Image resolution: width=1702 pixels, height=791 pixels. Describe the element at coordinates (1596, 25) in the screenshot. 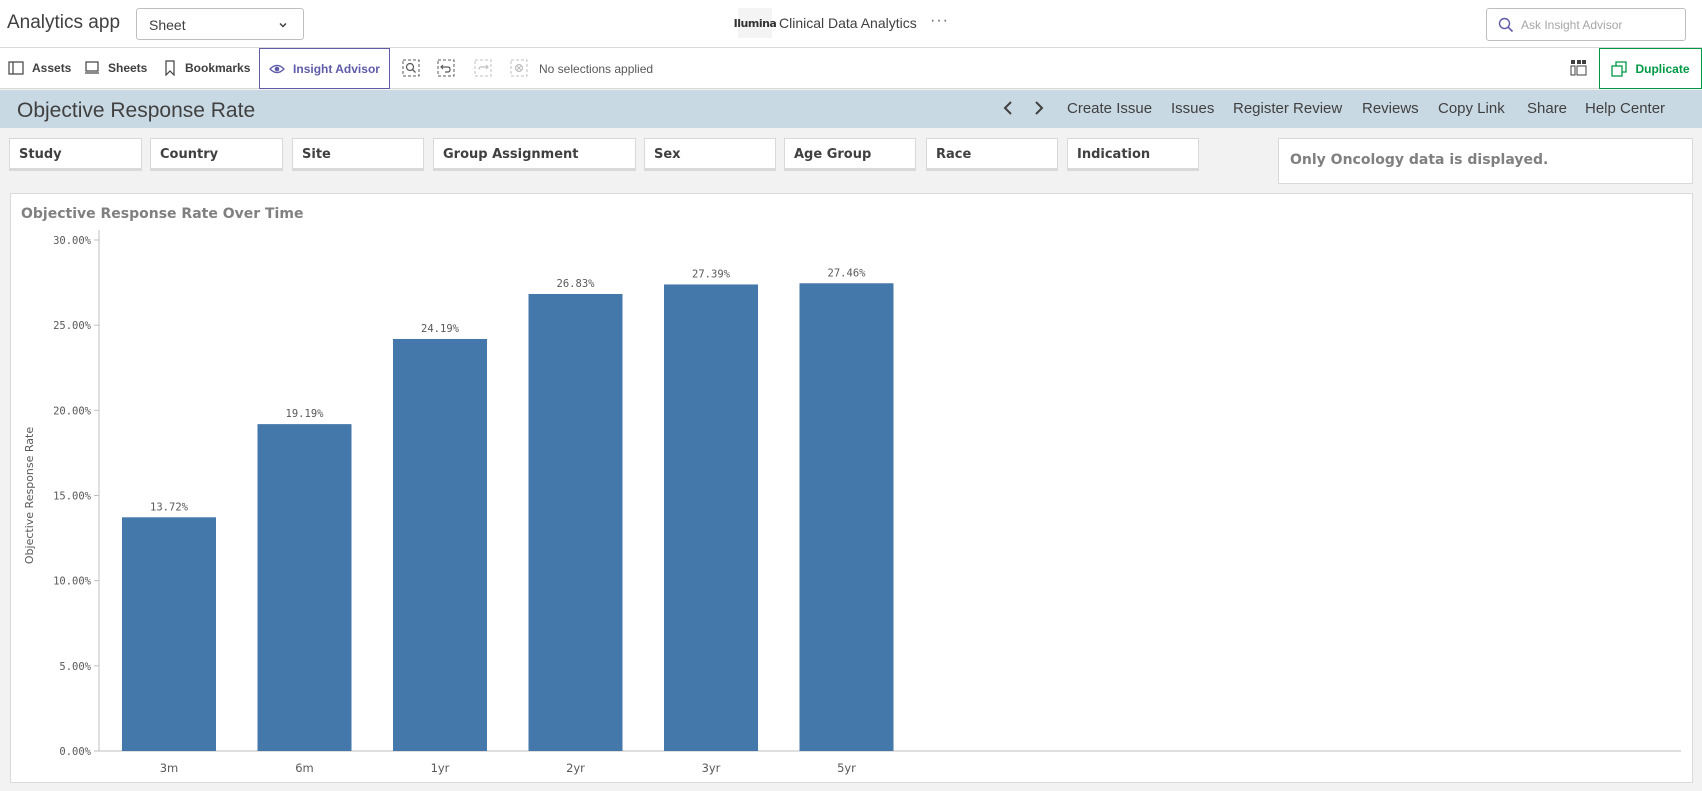

I see `ask-insight-advisor-input` at that location.